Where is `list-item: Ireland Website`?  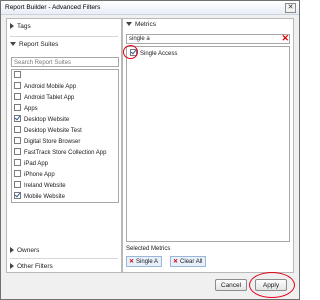
list-item: Ireland Website is located at coordinates (40, 185).